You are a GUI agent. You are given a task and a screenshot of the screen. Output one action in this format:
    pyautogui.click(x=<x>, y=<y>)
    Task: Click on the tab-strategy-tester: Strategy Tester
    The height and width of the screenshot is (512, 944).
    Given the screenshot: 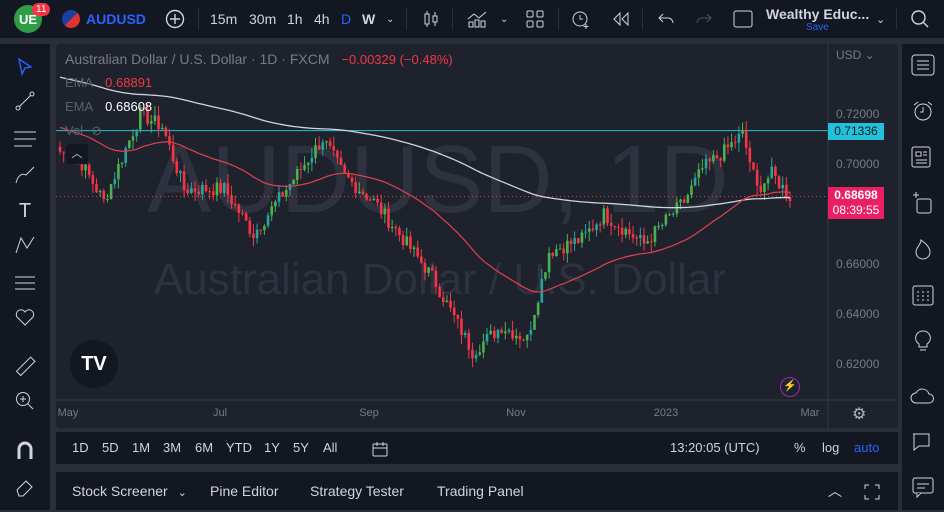 What is the action you would take?
    pyautogui.click(x=357, y=491)
    